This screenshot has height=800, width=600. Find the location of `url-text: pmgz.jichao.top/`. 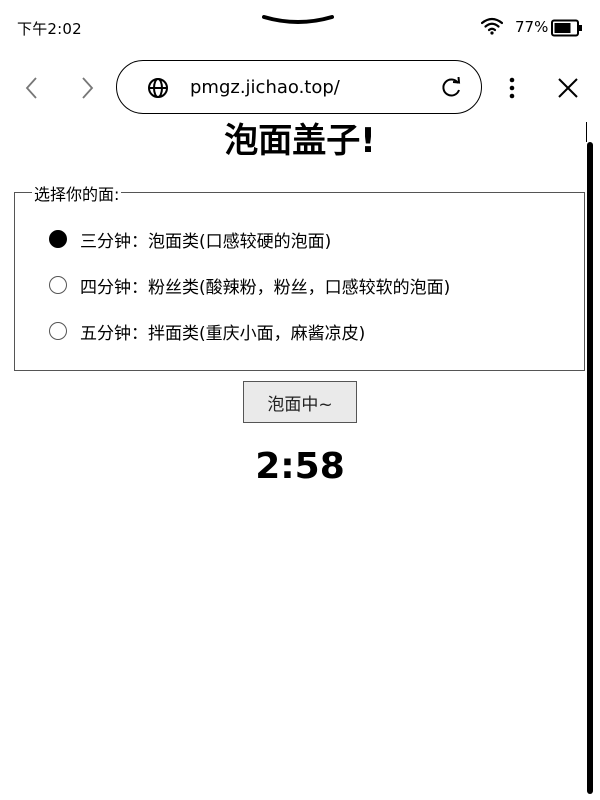

url-text: pmgz.jichao.top/ is located at coordinates (265, 87).